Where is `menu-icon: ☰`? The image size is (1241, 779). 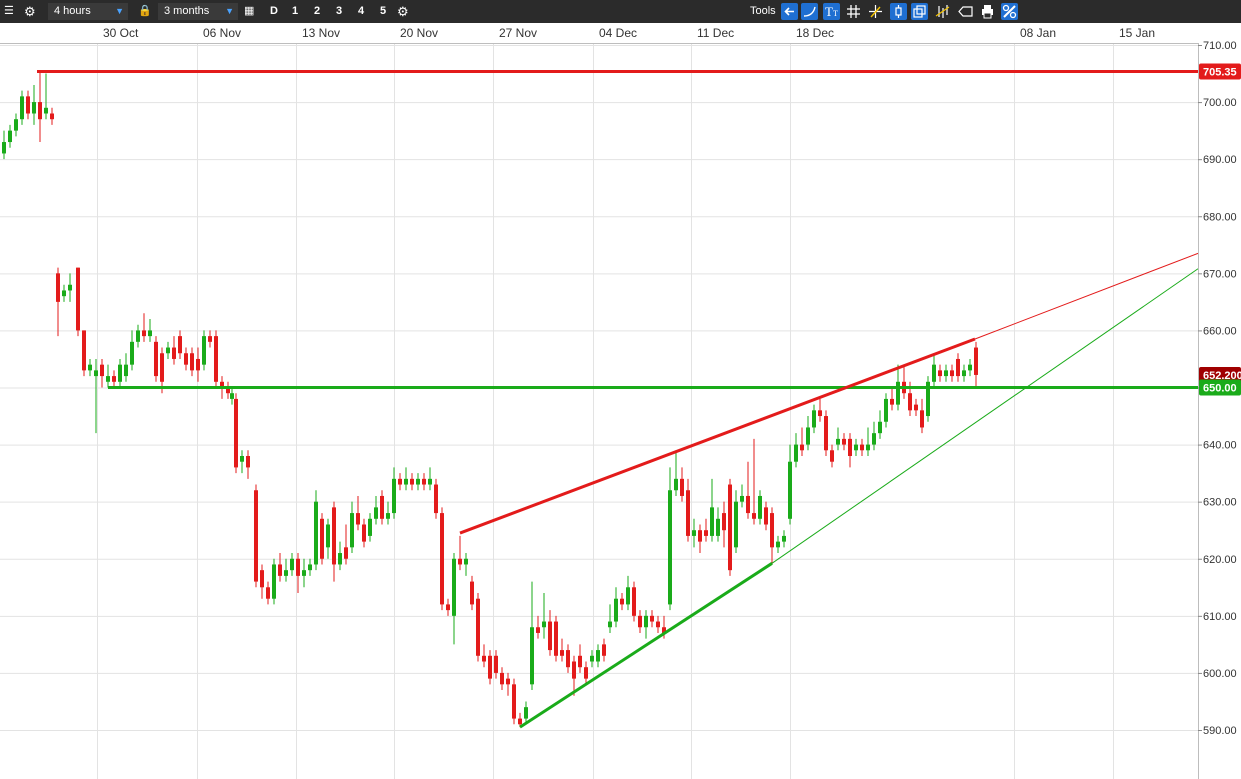 menu-icon: ☰ is located at coordinates (9, 11).